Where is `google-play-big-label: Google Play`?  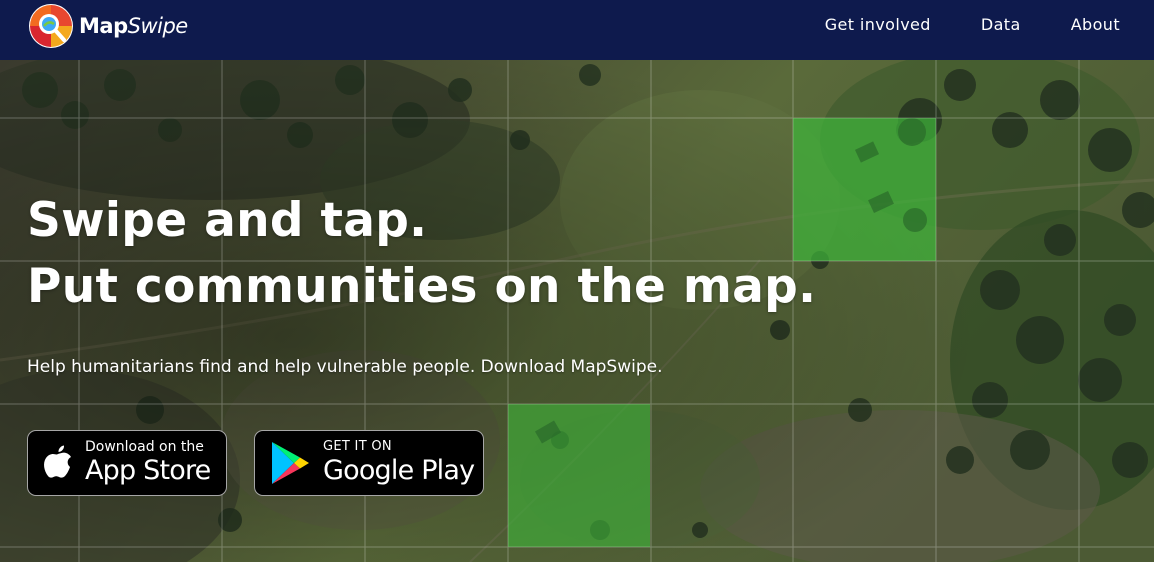 google-play-big-label: Google Play is located at coordinates (399, 470).